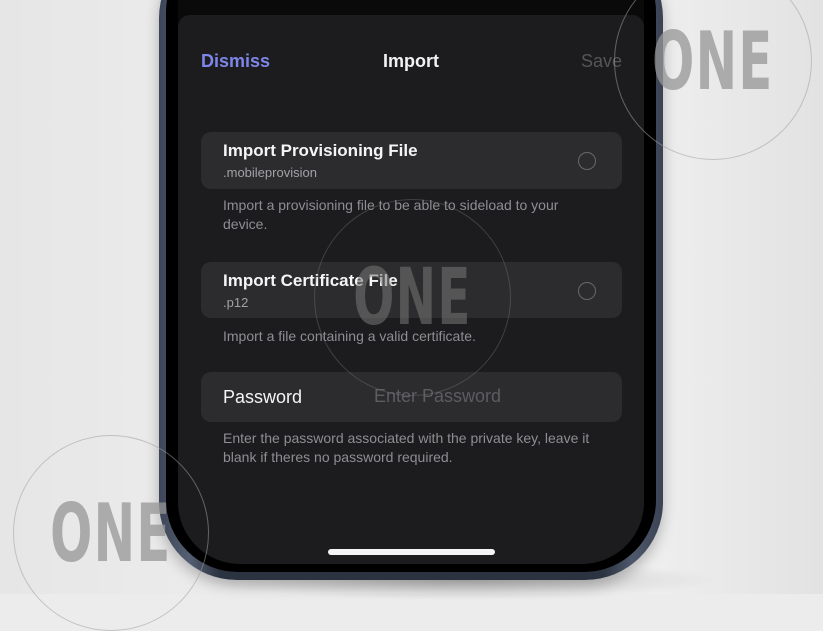 Image resolution: width=823 pixels, height=631 pixels. What do you see at coordinates (411, 552) in the screenshot?
I see `home-indicator` at bounding box center [411, 552].